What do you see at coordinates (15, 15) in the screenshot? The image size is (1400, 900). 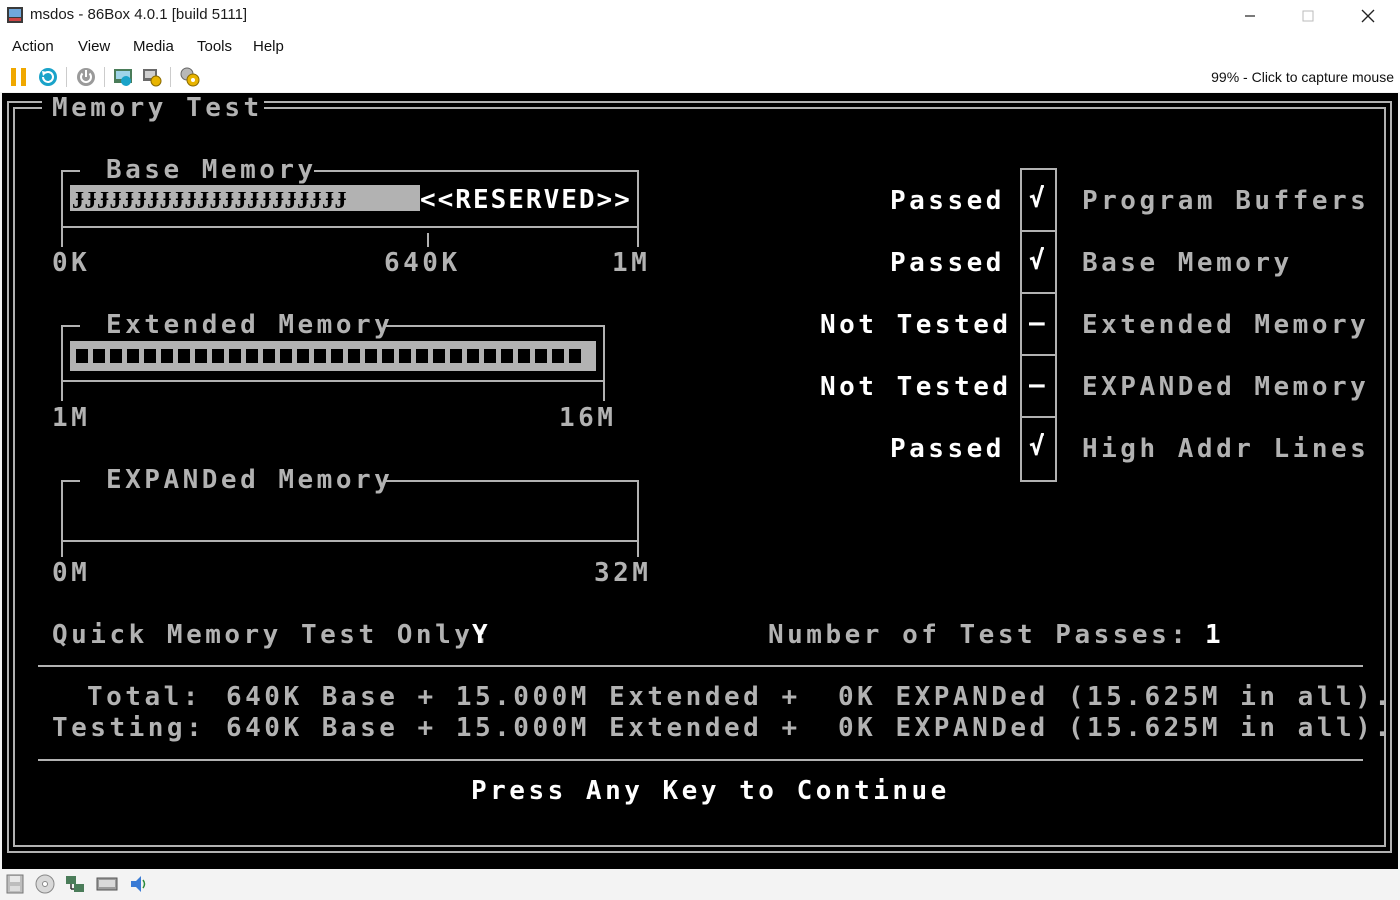 I see `86box-app-icon` at bounding box center [15, 15].